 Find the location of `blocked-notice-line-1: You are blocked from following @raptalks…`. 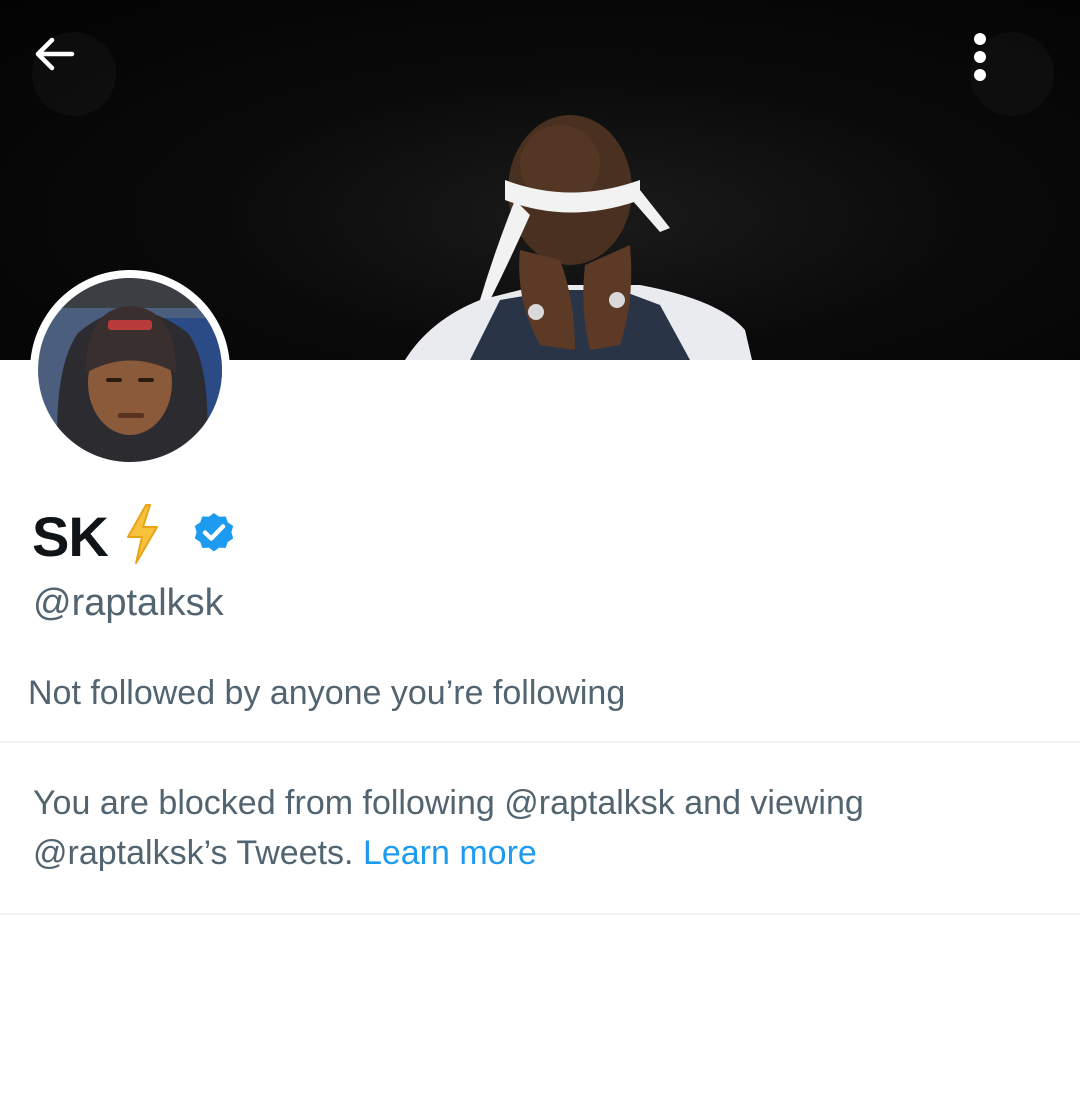

blocked-notice-line-1: You are blocked from following @raptalks… is located at coordinates (448, 803).